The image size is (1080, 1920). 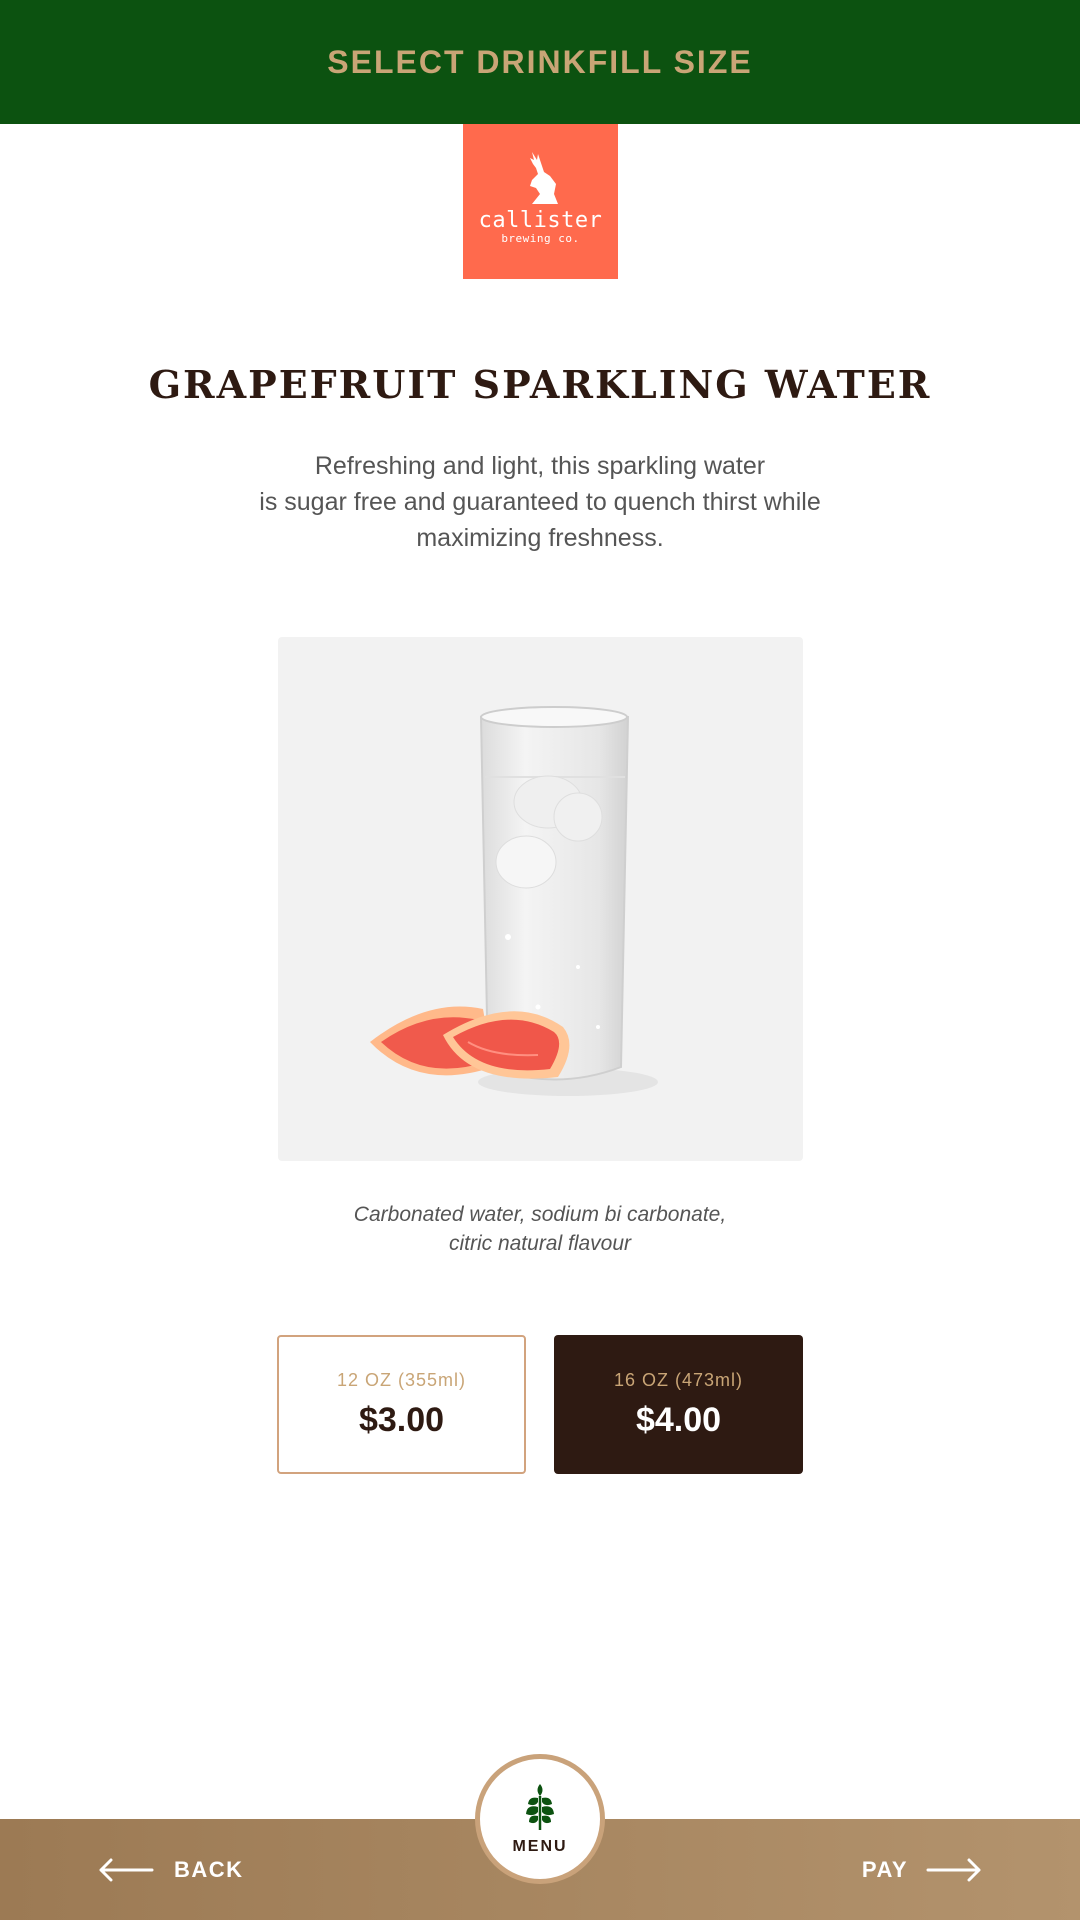 What do you see at coordinates (126, 1869) in the screenshot?
I see `arrow-left-icon` at bounding box center [126, 1869].